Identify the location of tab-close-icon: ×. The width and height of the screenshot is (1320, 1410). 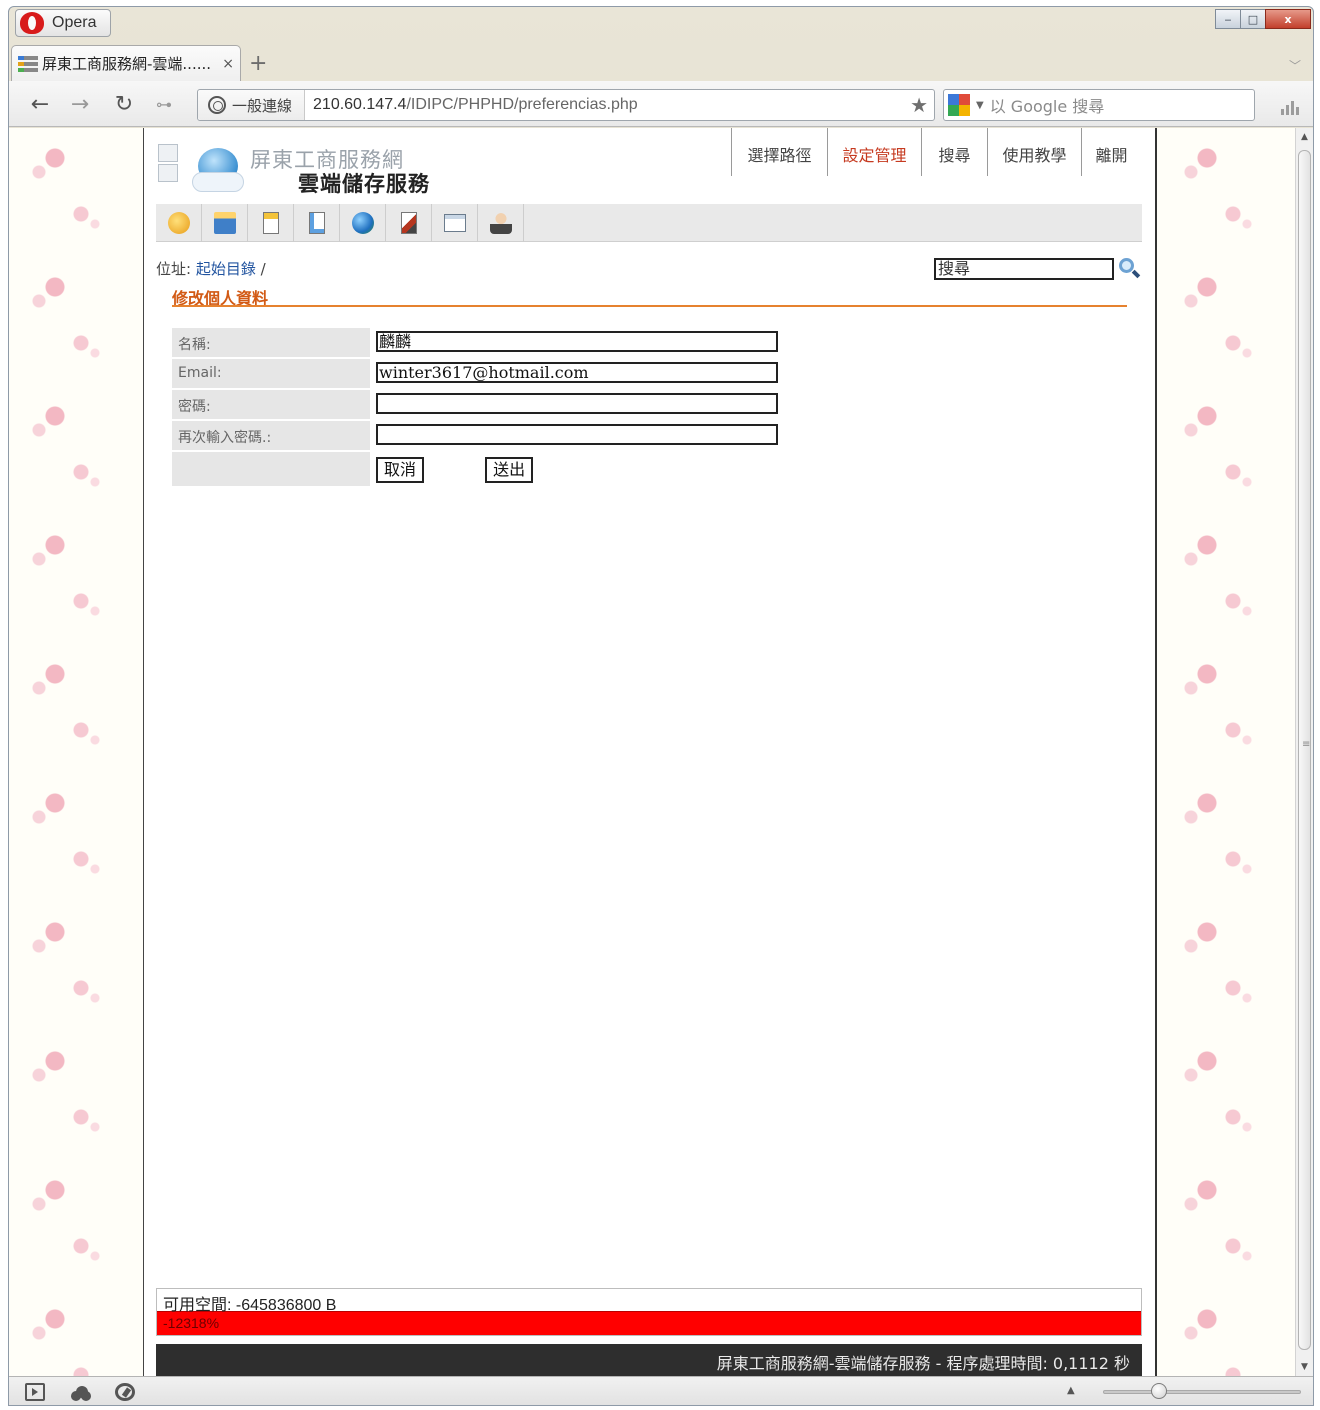
(228, 64).